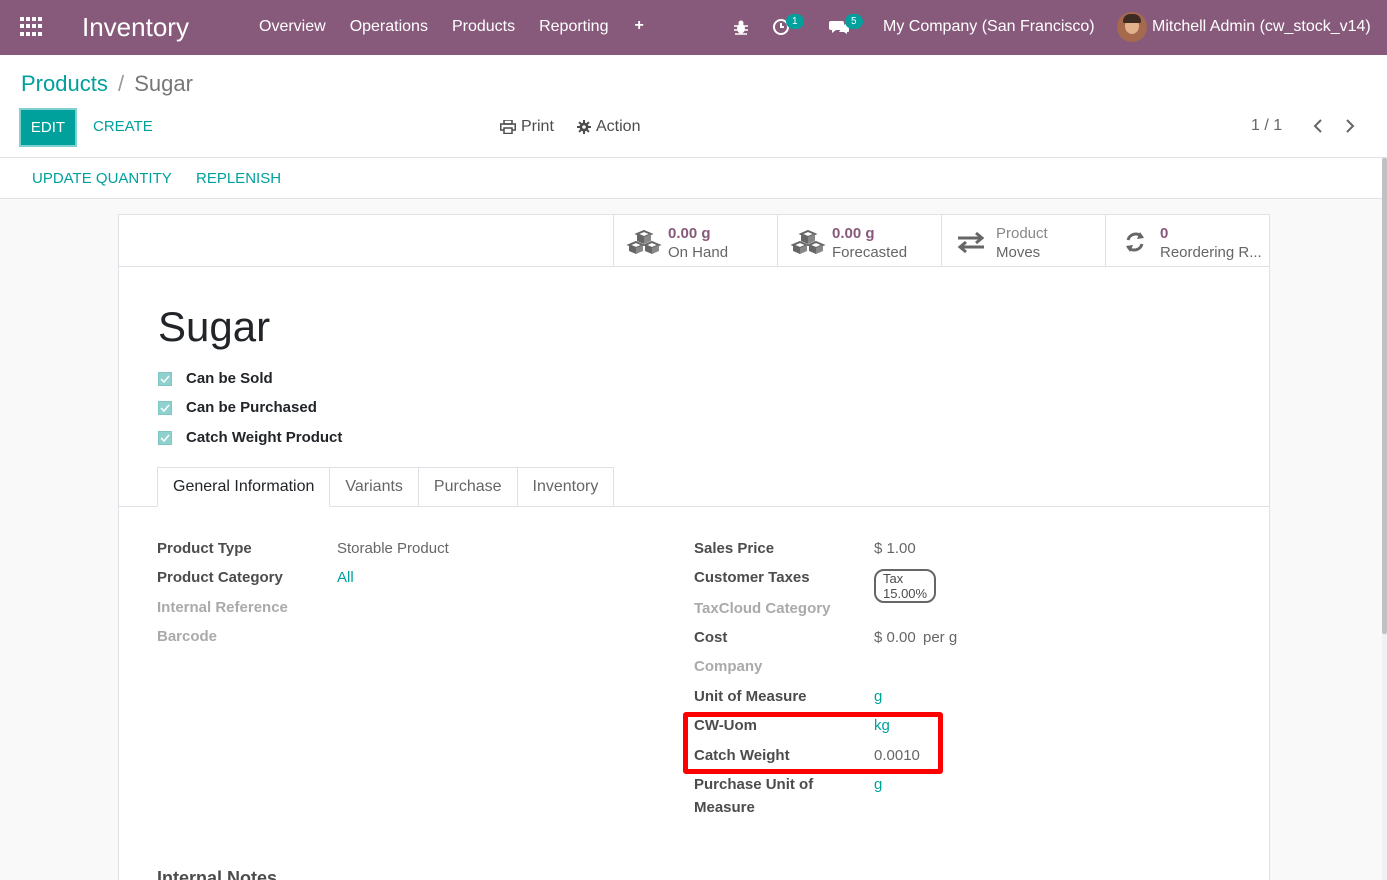 This screenshot has height=880, width=1387. Describe the element at coordinates (165, 378) in the screenshot. I see `can-be-sold-checkbox` at that location.